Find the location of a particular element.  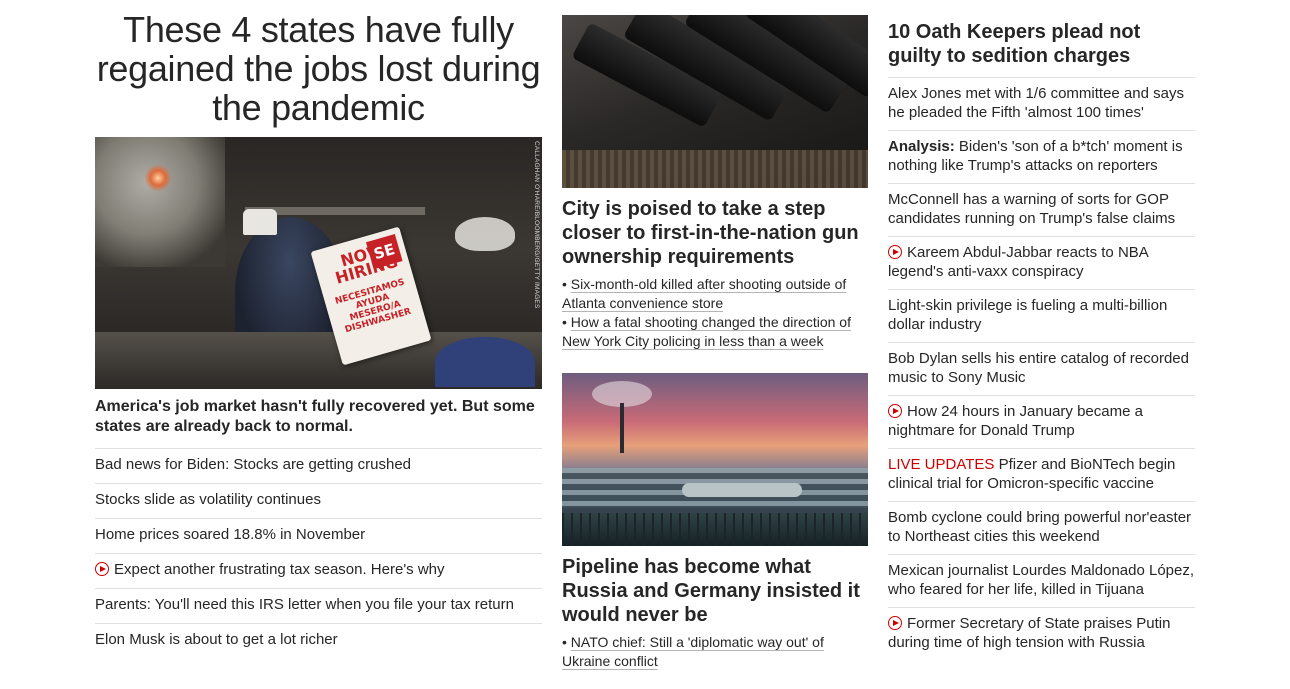

cook-hat is located at coordinates (260, 222).